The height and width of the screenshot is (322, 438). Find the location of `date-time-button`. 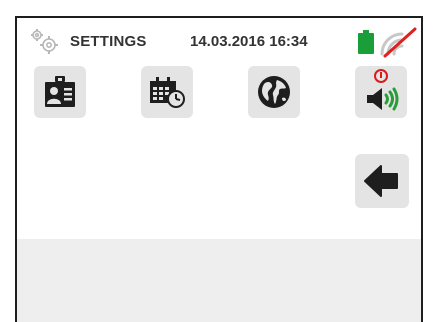

date-time-button is located at coordinates (167, 92).